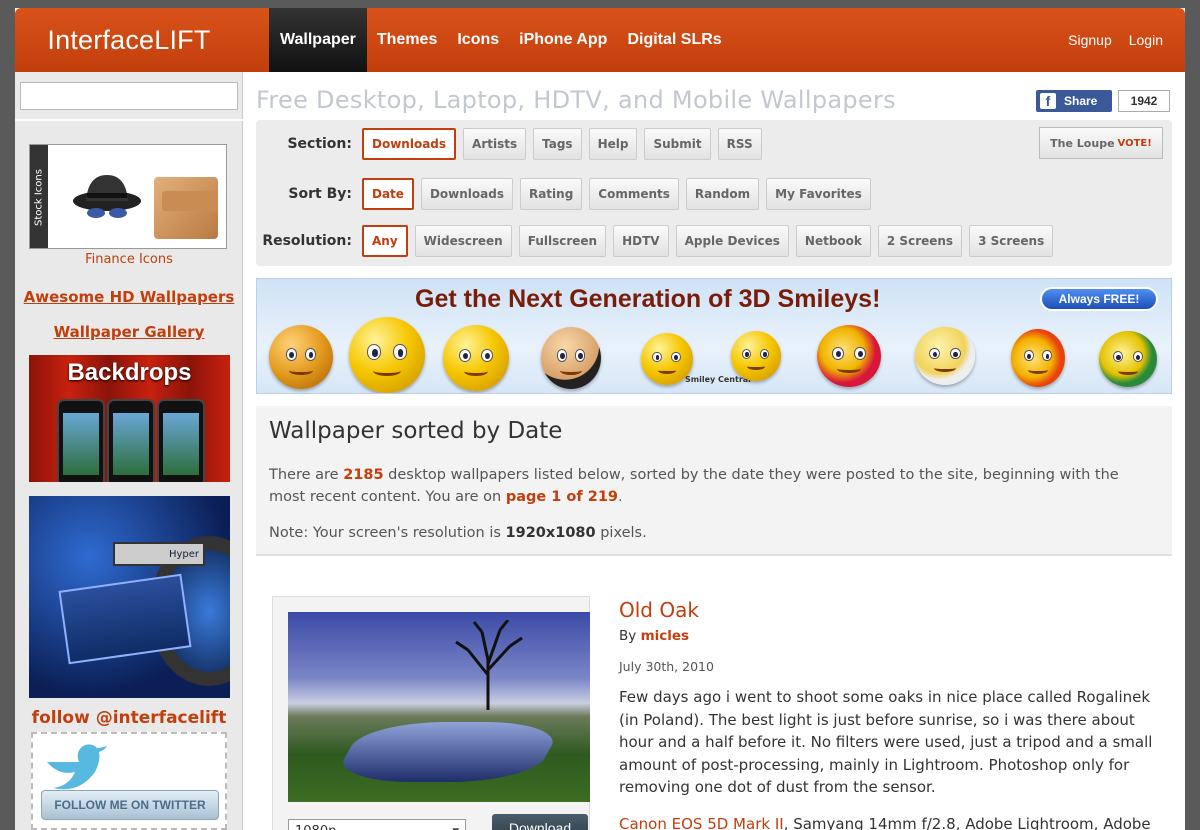 The height and width of the screenshot is (830, 1200). Describe the element at coordinates (388, 194) in the screenshot. I see `sort-date: Date` at that location.